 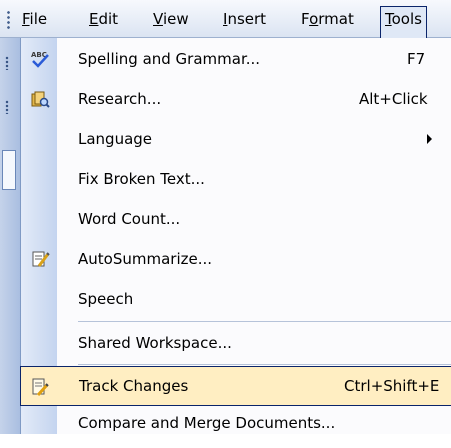 I want to click on menu-item-speech: Speech, so click(x=236, y=299).